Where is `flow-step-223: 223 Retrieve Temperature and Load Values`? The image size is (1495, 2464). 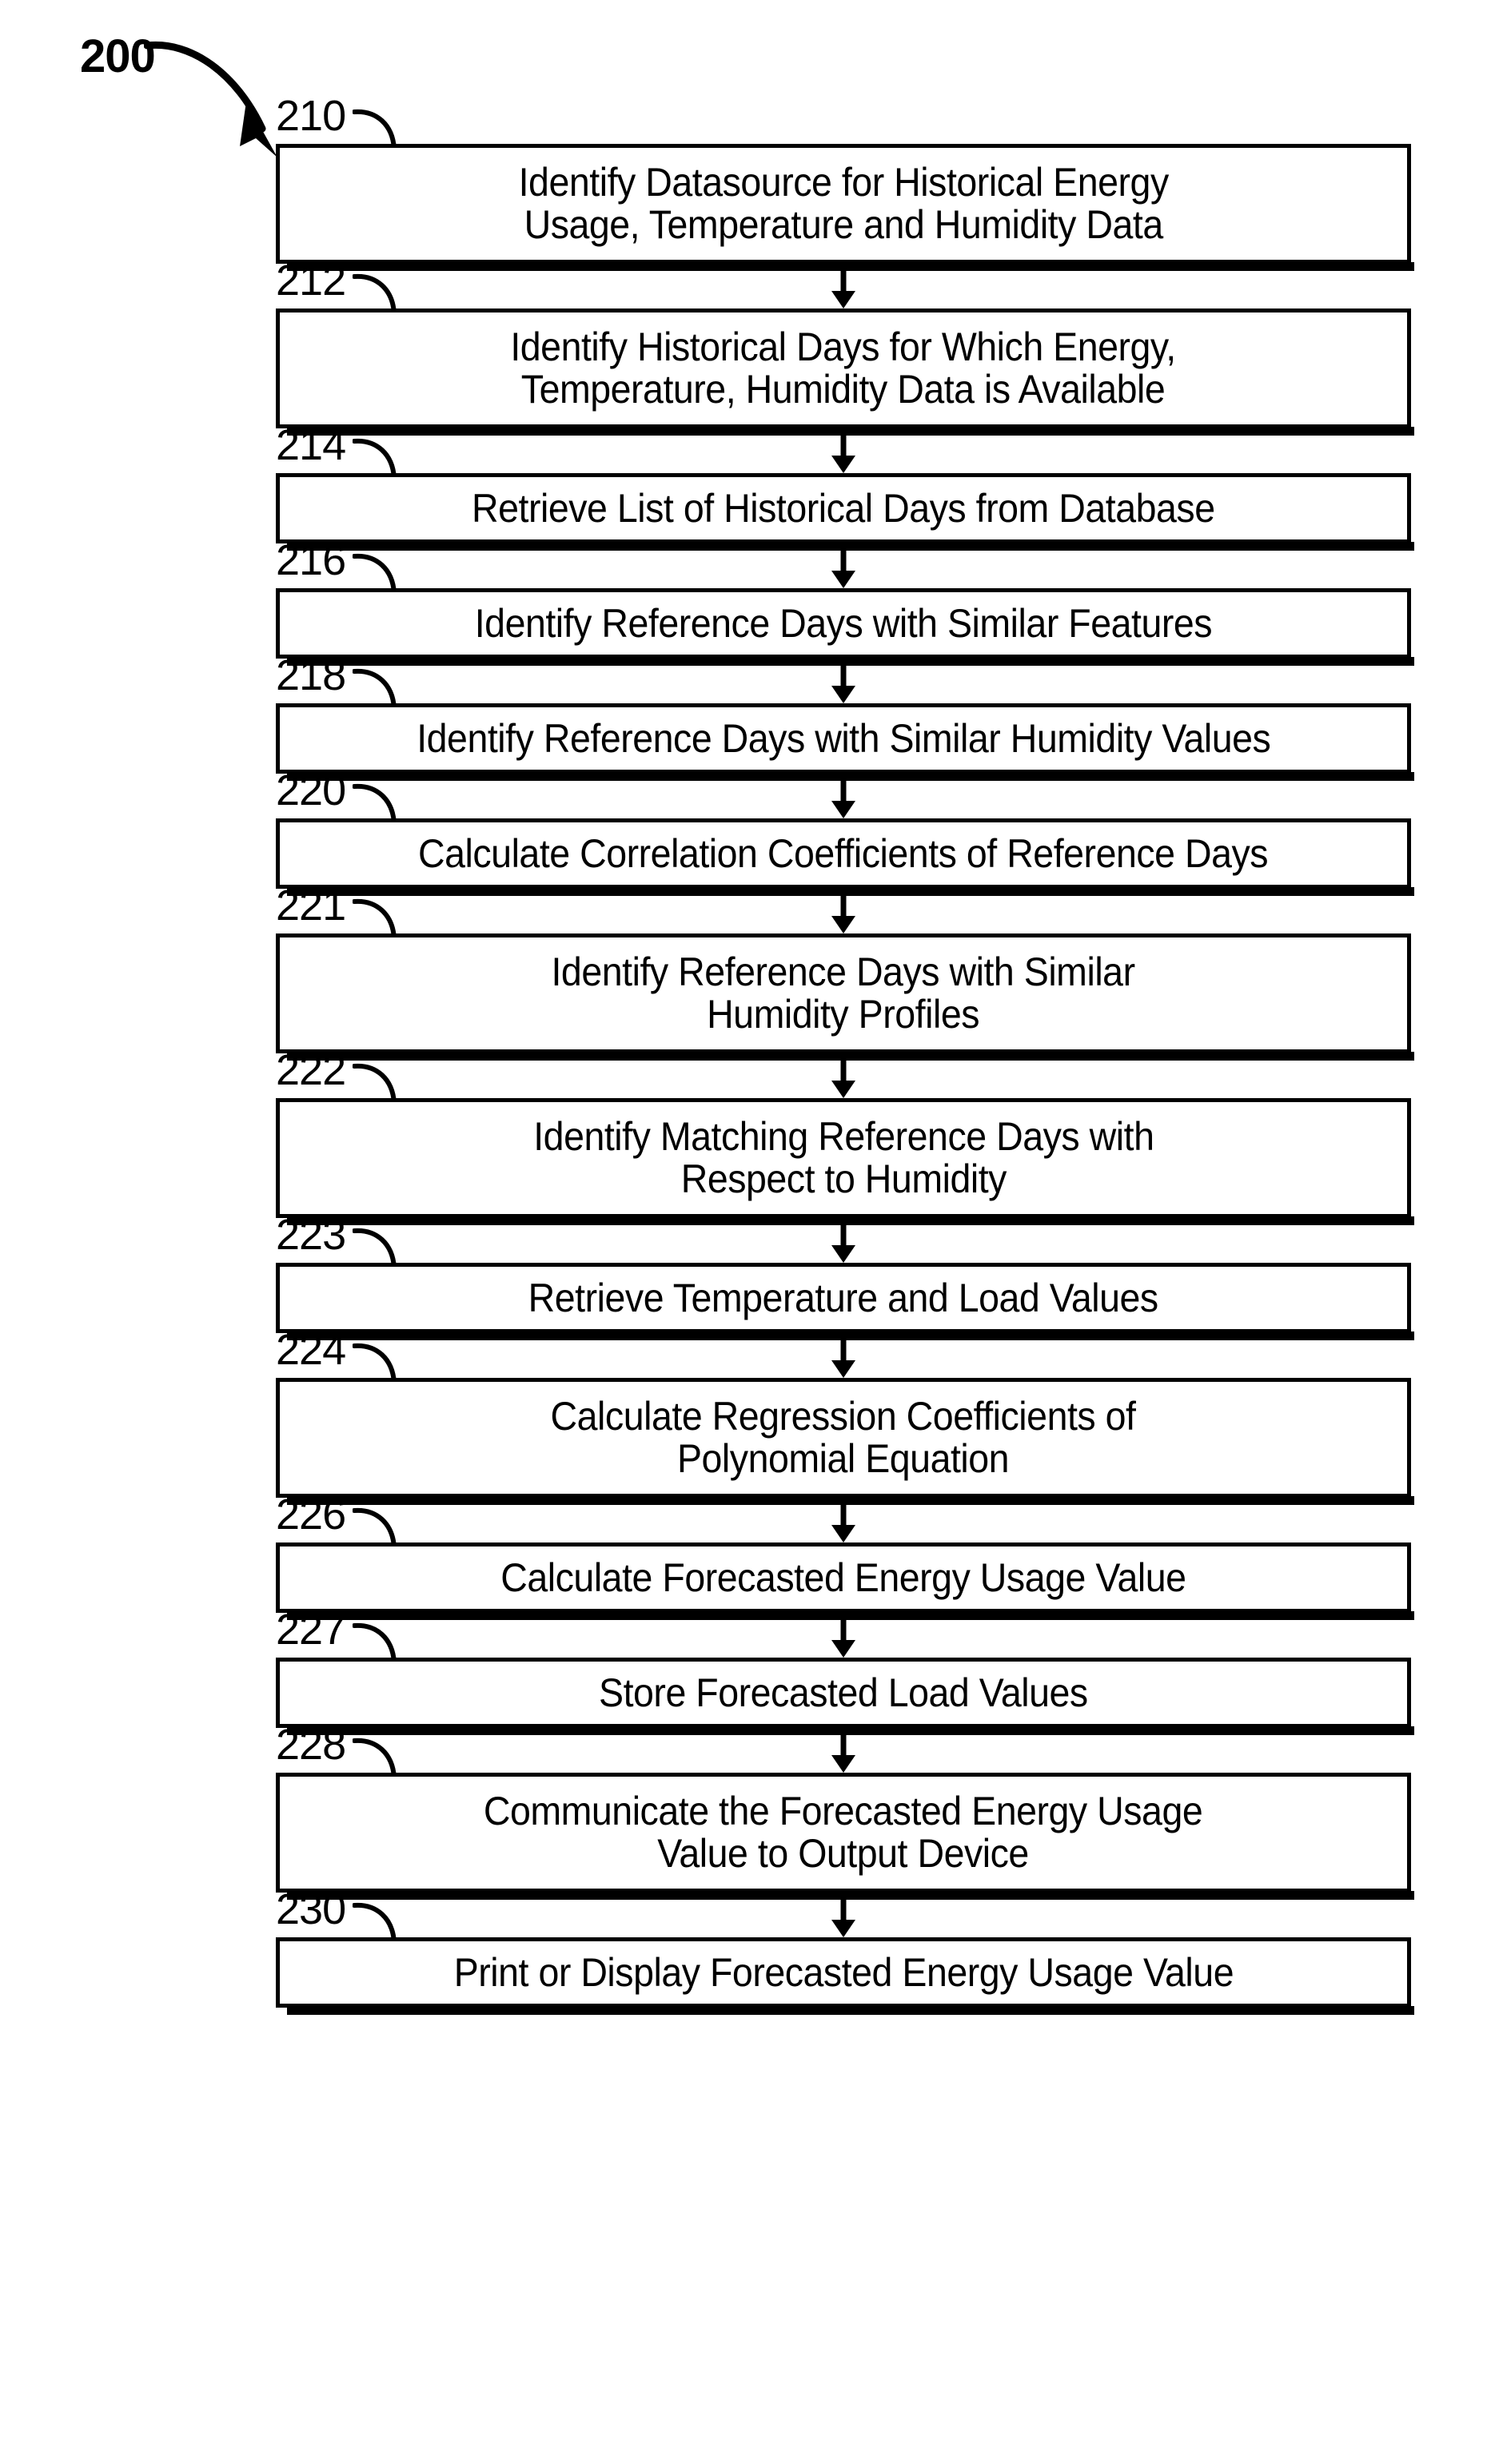 flow-step-223: 223 Retrieve Temperature and Load Values is located at coordinates (845, 1276).